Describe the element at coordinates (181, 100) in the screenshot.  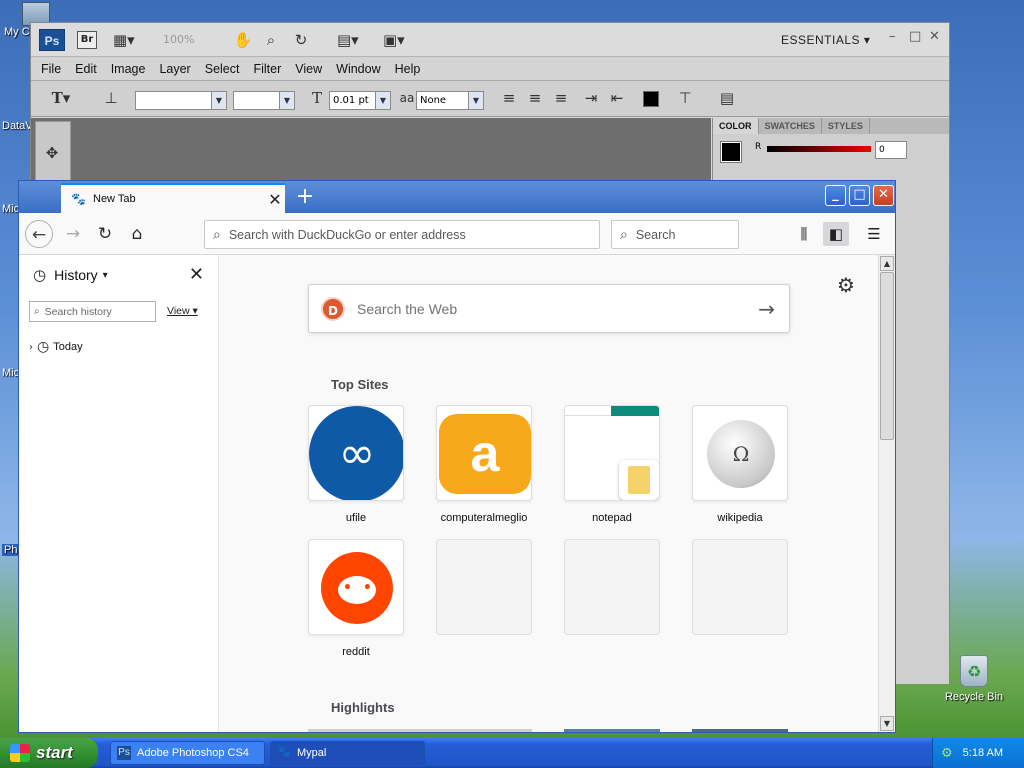
I see `font-family-select: ▼` at that location.